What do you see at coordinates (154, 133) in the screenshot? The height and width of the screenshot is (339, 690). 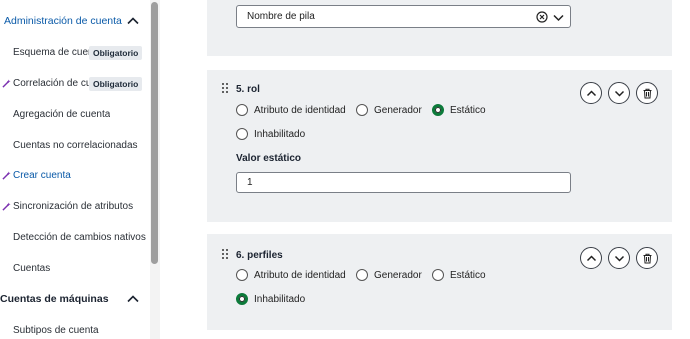 I see `scrollbar-thumb` at bounding box center [154, 133].